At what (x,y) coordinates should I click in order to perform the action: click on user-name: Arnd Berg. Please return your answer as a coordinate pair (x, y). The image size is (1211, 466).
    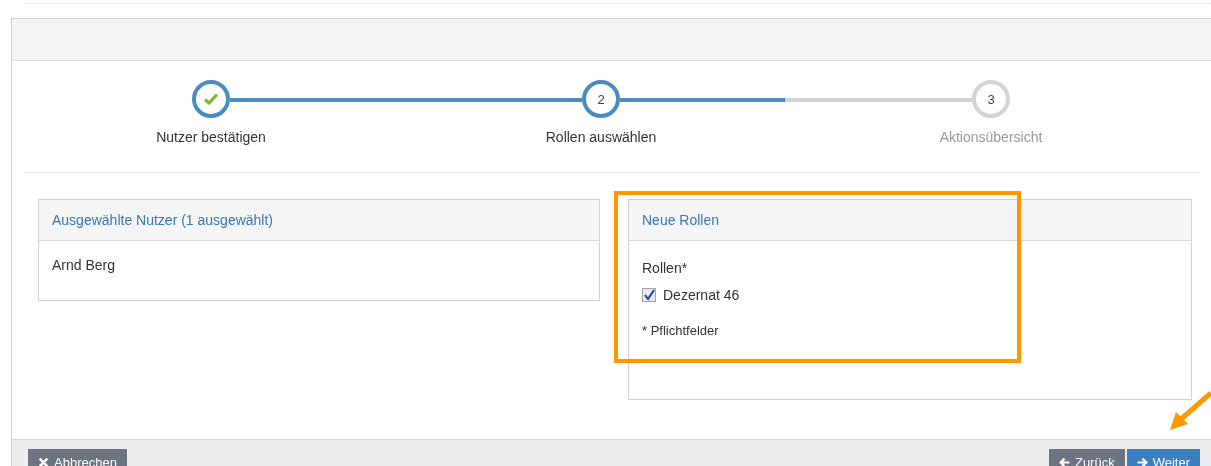
    Looking at the image, I should click on (84, 265).